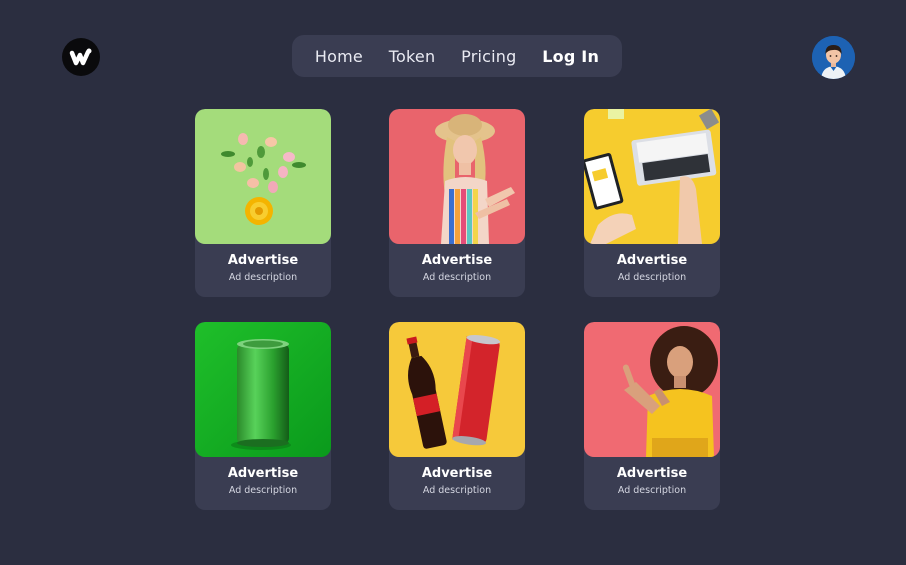  Describe the element at coordinates (652, 389) in the screenshot. I see `ad-image-woman-pointing-up` at that location.